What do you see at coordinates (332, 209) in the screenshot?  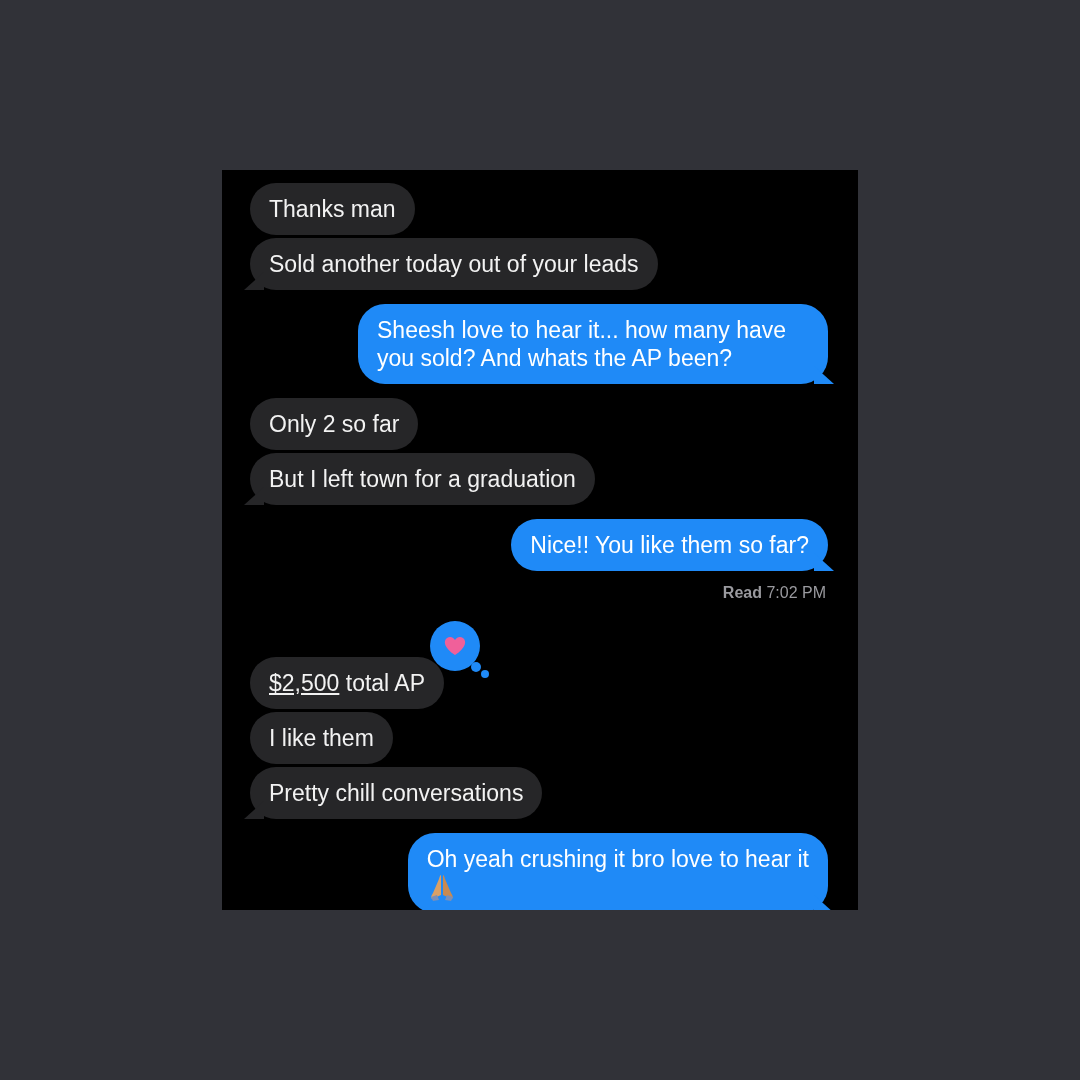 I see `message-bubble: Thanks man` at bounding box center [332, 209].